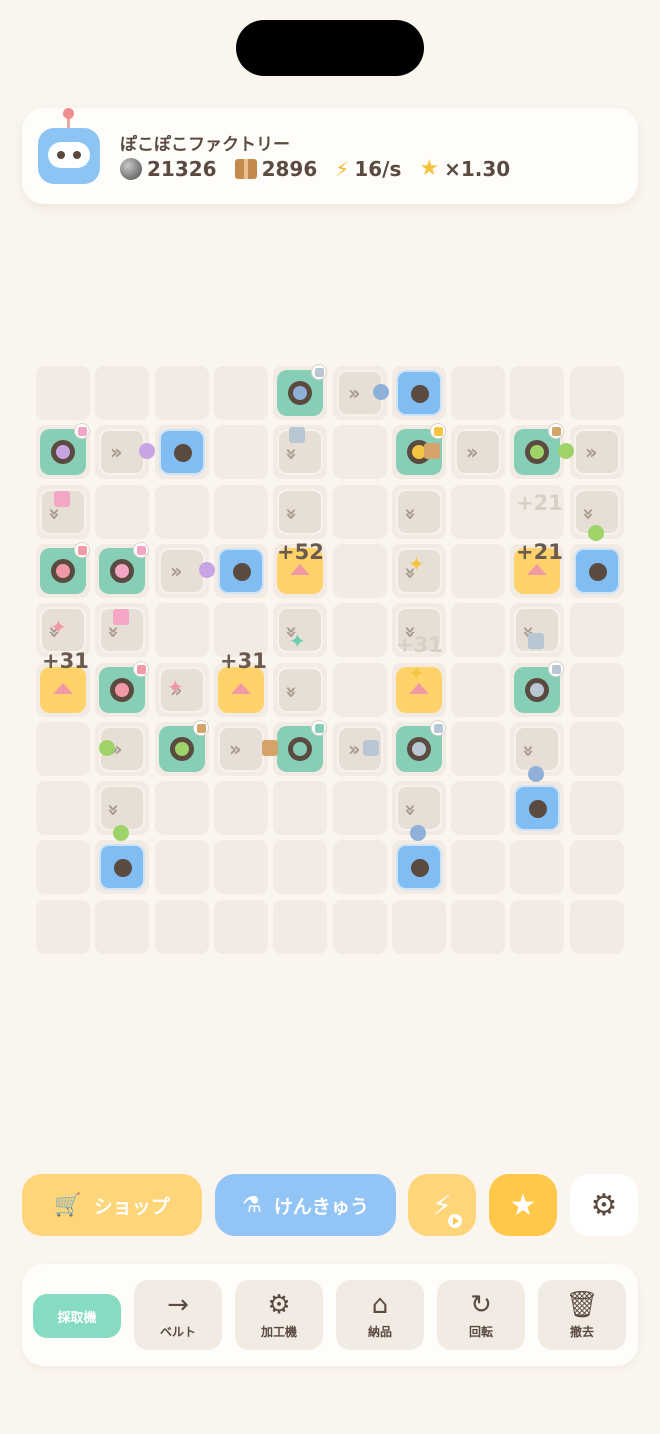 Image resolution: width=660 pixels, height=1434 pixels. What do you see at coordinates (342, 168) in the screenshot?
I see `lightning-icon: ⚡` at bounding box center [342, 168].